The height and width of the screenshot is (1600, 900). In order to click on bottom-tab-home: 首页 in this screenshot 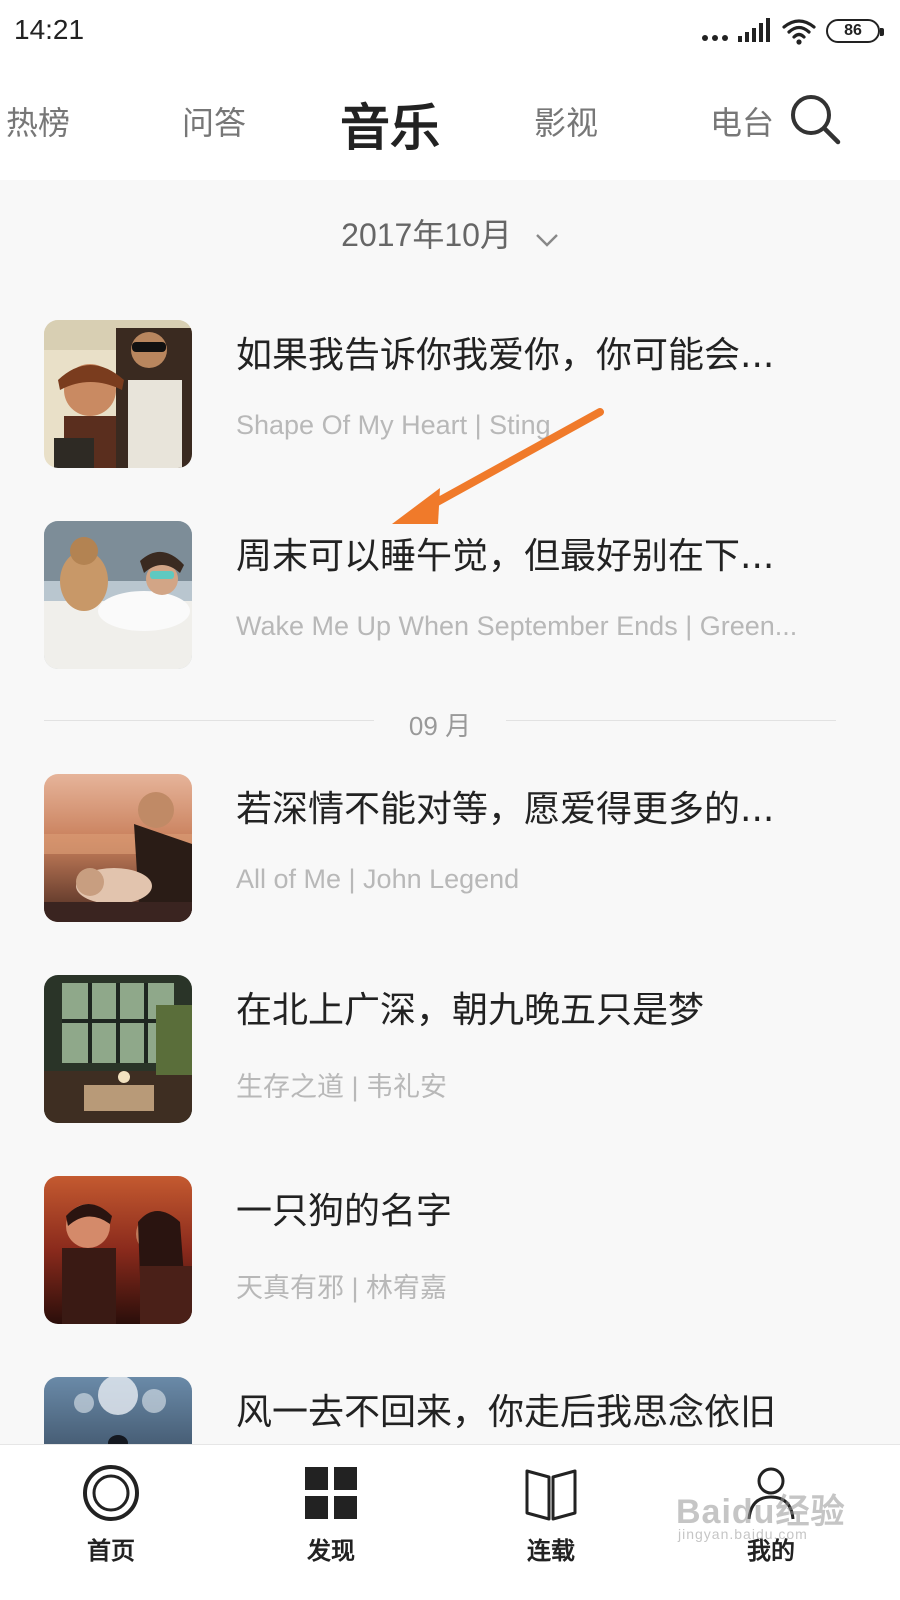, I will do `click(111, 1528)`.